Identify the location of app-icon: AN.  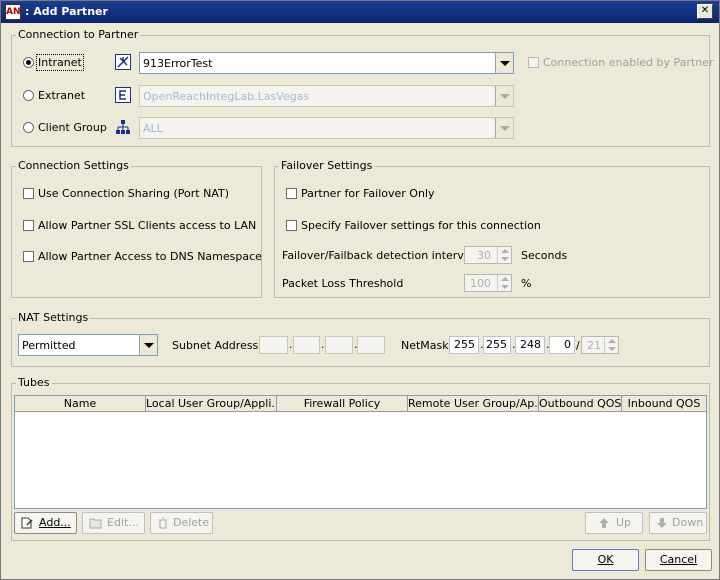
(13, 12).